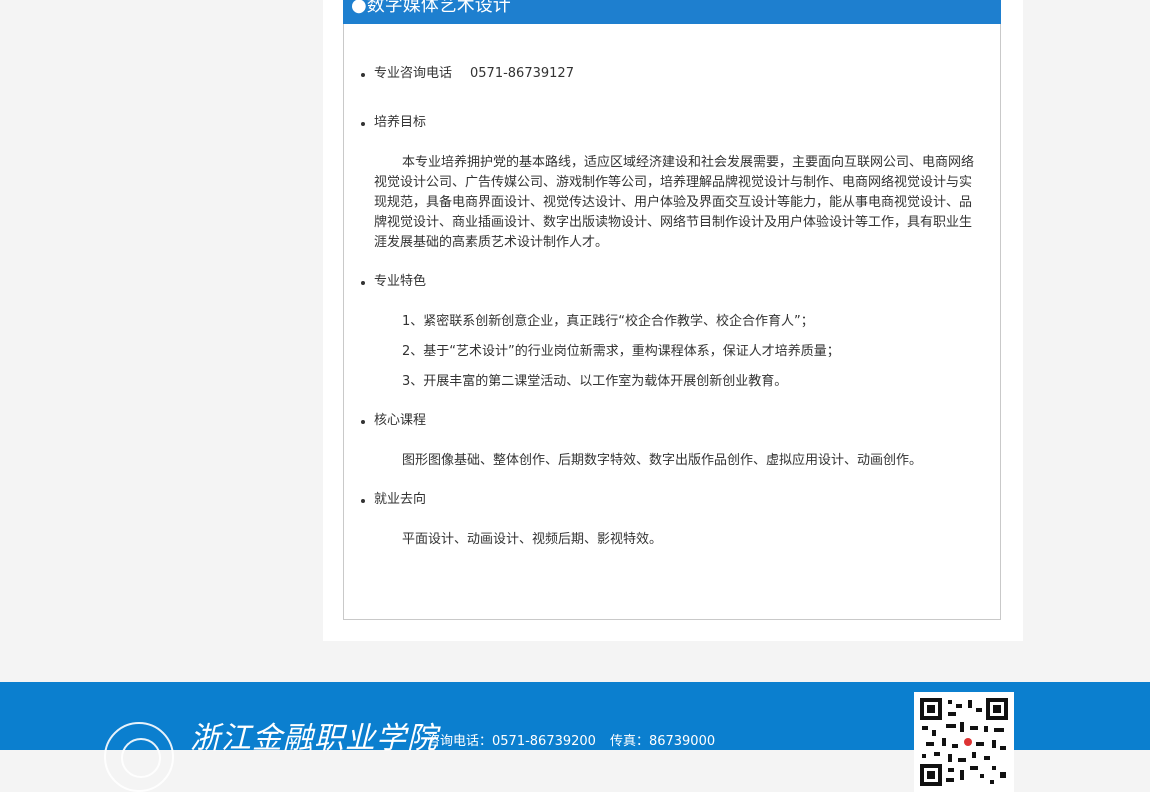  I want to click on school-emblem-icon, so click(139, 757).